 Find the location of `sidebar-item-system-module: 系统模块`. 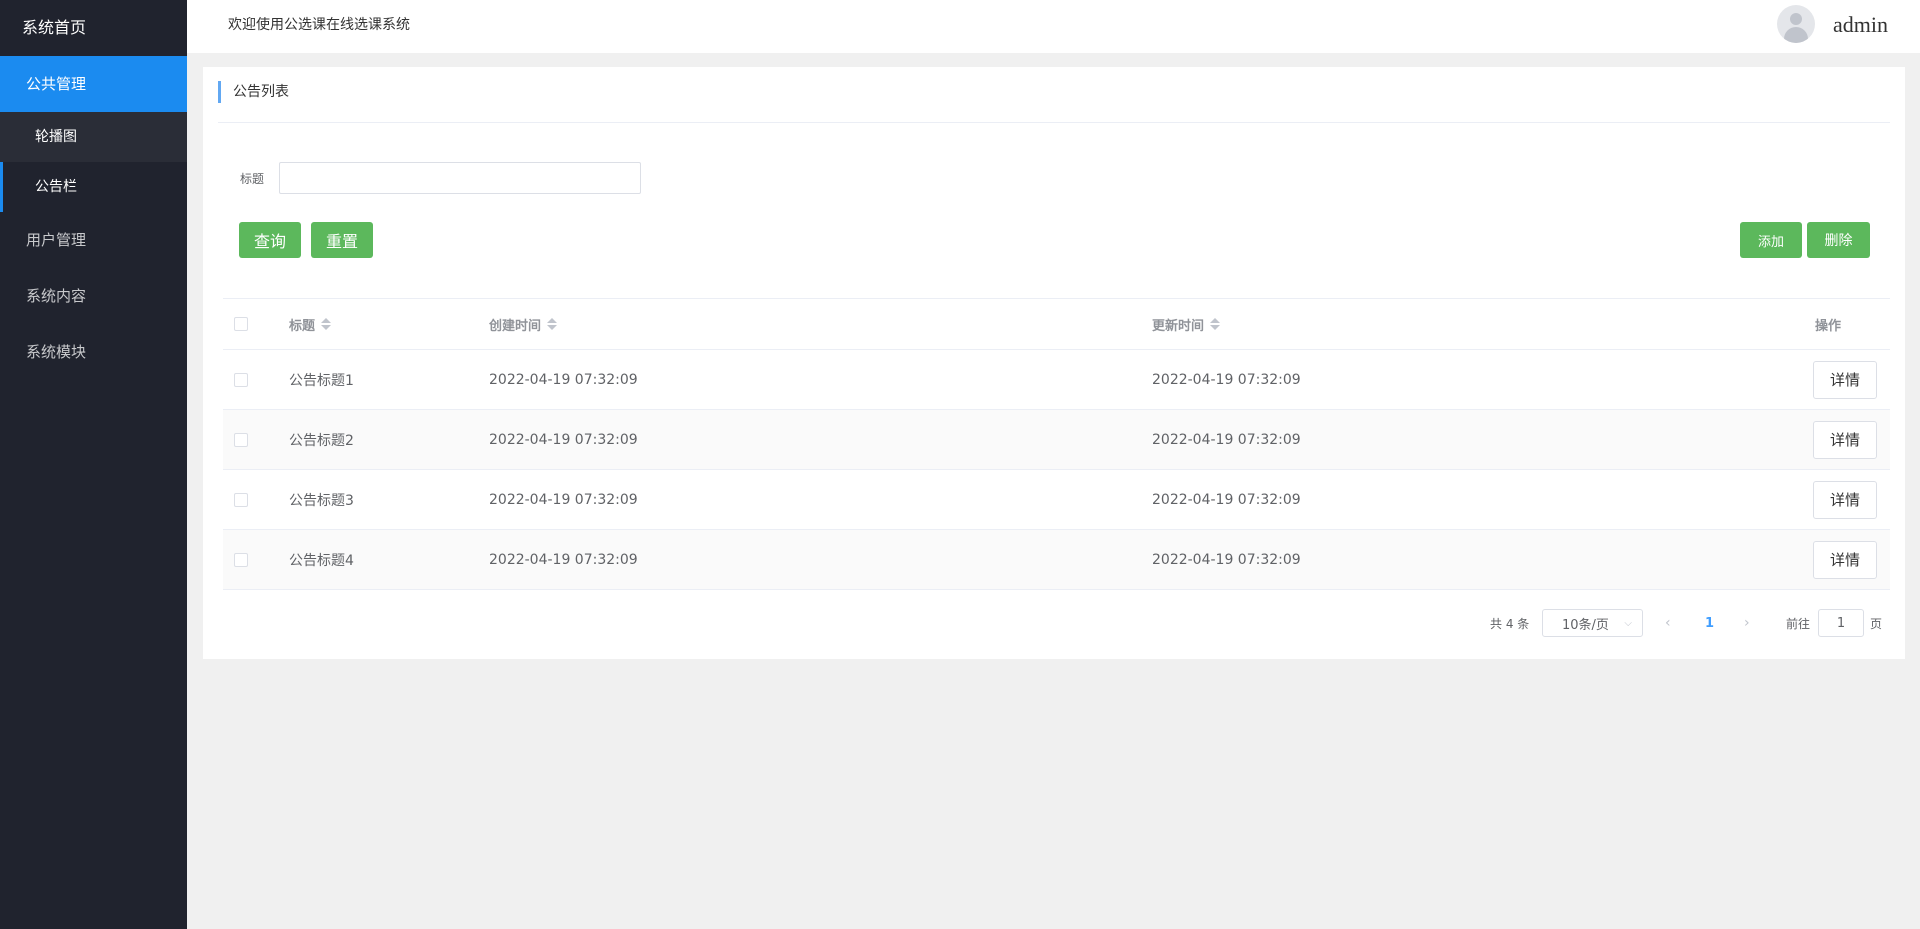

sidebar-item-system-module: 系统模块 is located at coordinates (93, 352).